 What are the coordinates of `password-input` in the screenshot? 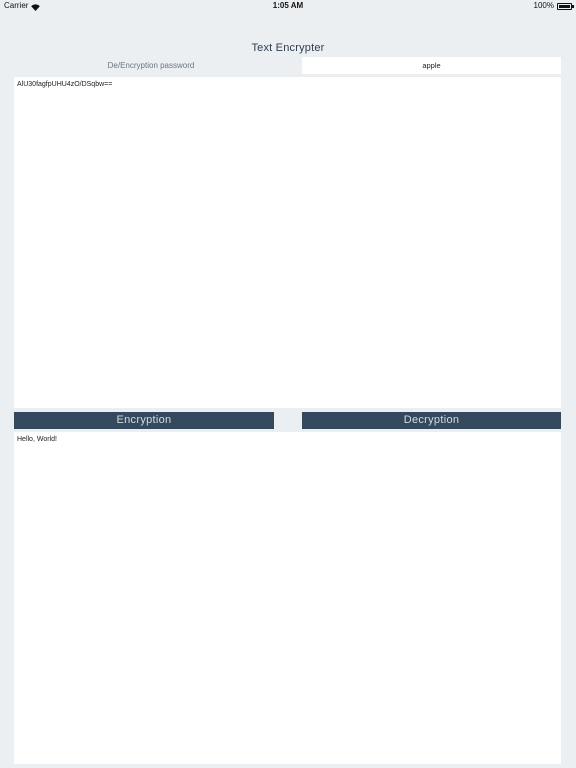 It's located at (431, 65).